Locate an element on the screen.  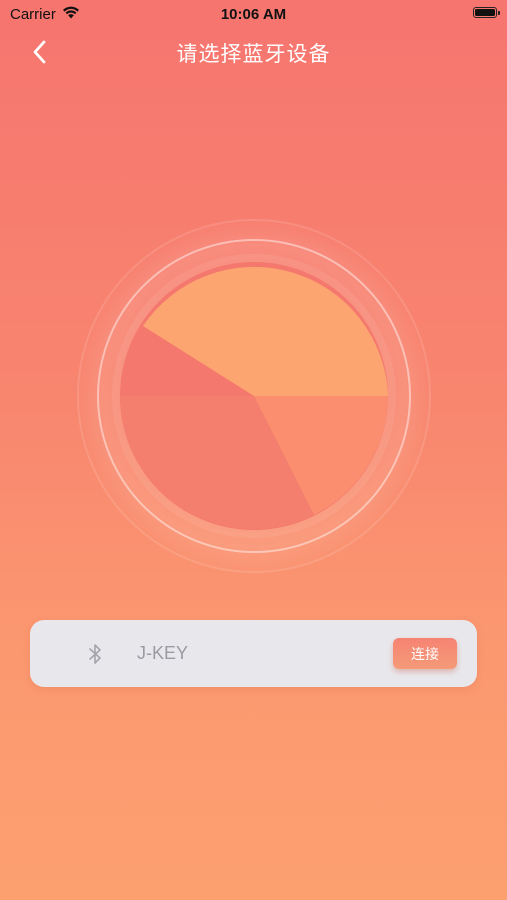
status-bar: Carrier 10:06 AM is located at coordinates (253, 14).